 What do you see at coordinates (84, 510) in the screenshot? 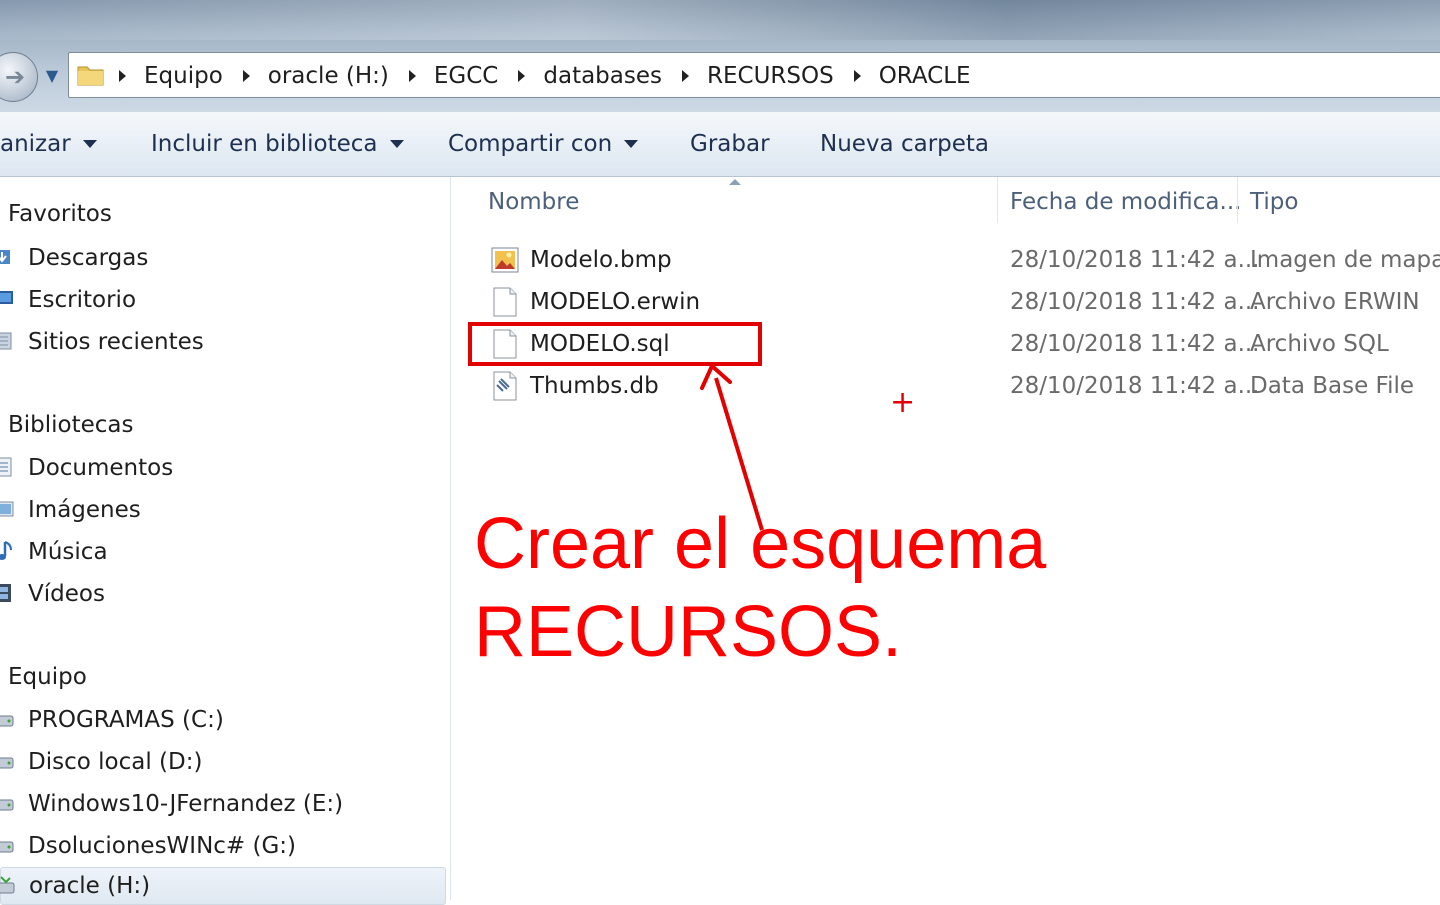
I see `nav-item-label: Imágenes` at bounding box center [84, 510].